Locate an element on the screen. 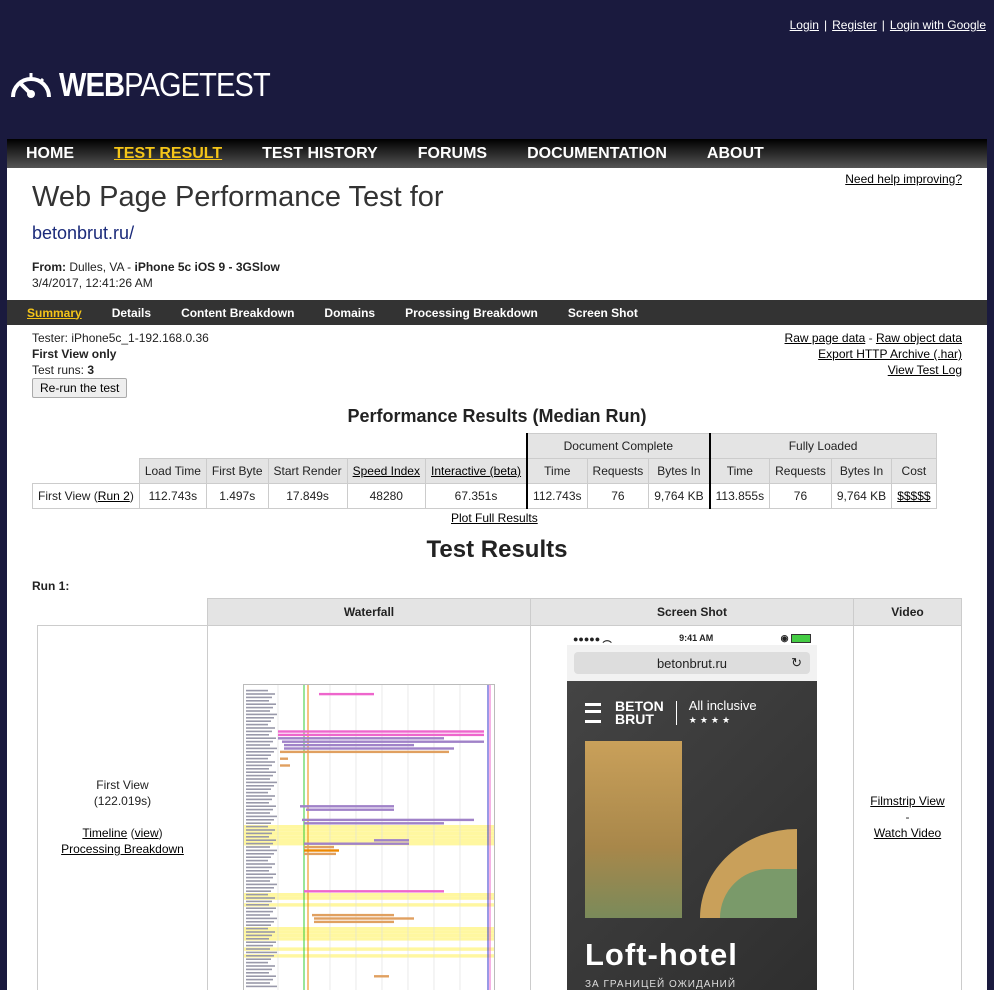 This screenshot has height=990, width=994. first-view-label: First View is located at coordinates (122, 785).